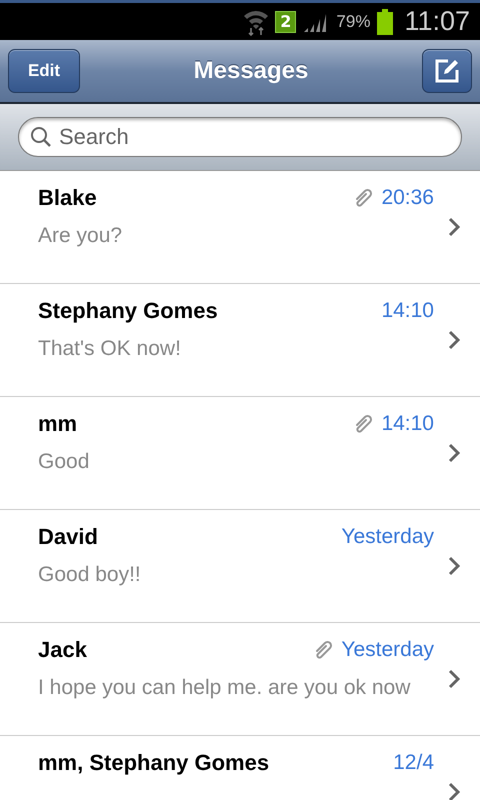 The width and height of the screenshot is (480, 800). Describe the element at coordinates (154, 763) in the screenshot. I see `contact-name: mm, Stephany Gomes` at that location.